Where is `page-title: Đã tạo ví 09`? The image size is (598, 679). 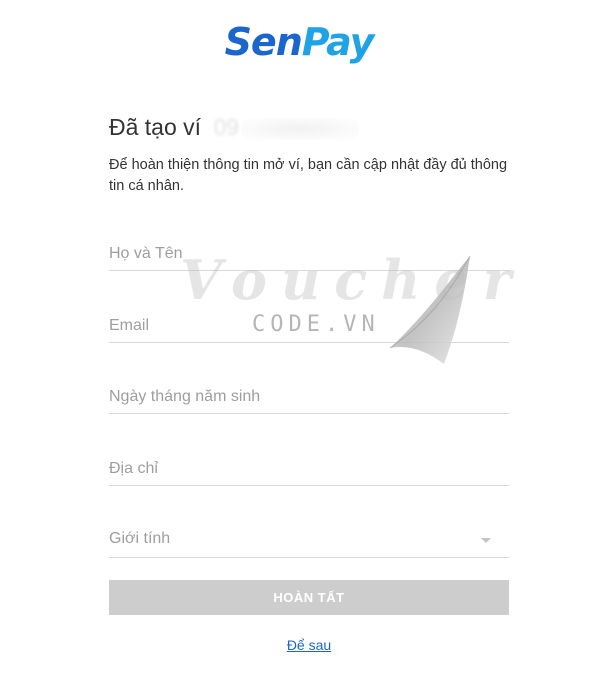 page-title: Đã tạo ví 09 is located at coordinates (234, 127).